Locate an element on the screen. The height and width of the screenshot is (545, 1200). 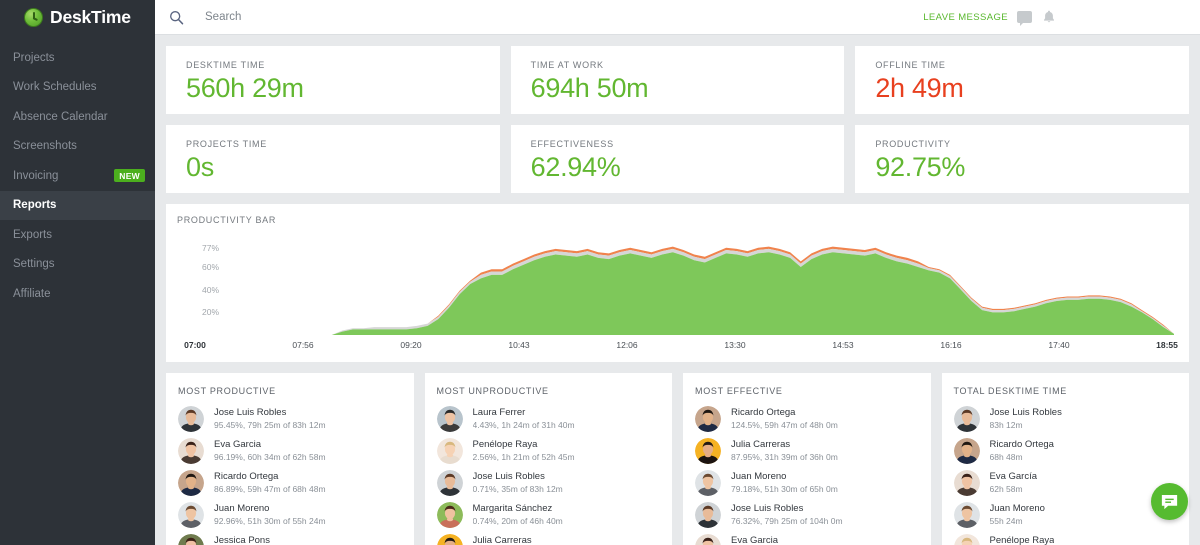
person-name: Juan Moreno is located at coordinates (1017, 509).